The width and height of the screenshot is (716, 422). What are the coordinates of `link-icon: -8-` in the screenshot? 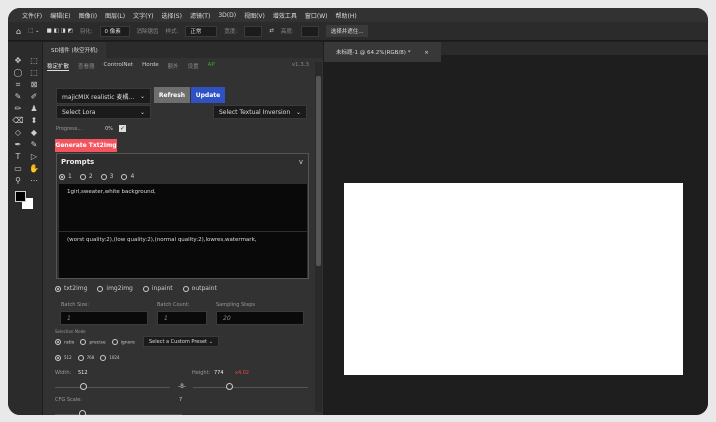 It's located at (182, 386).